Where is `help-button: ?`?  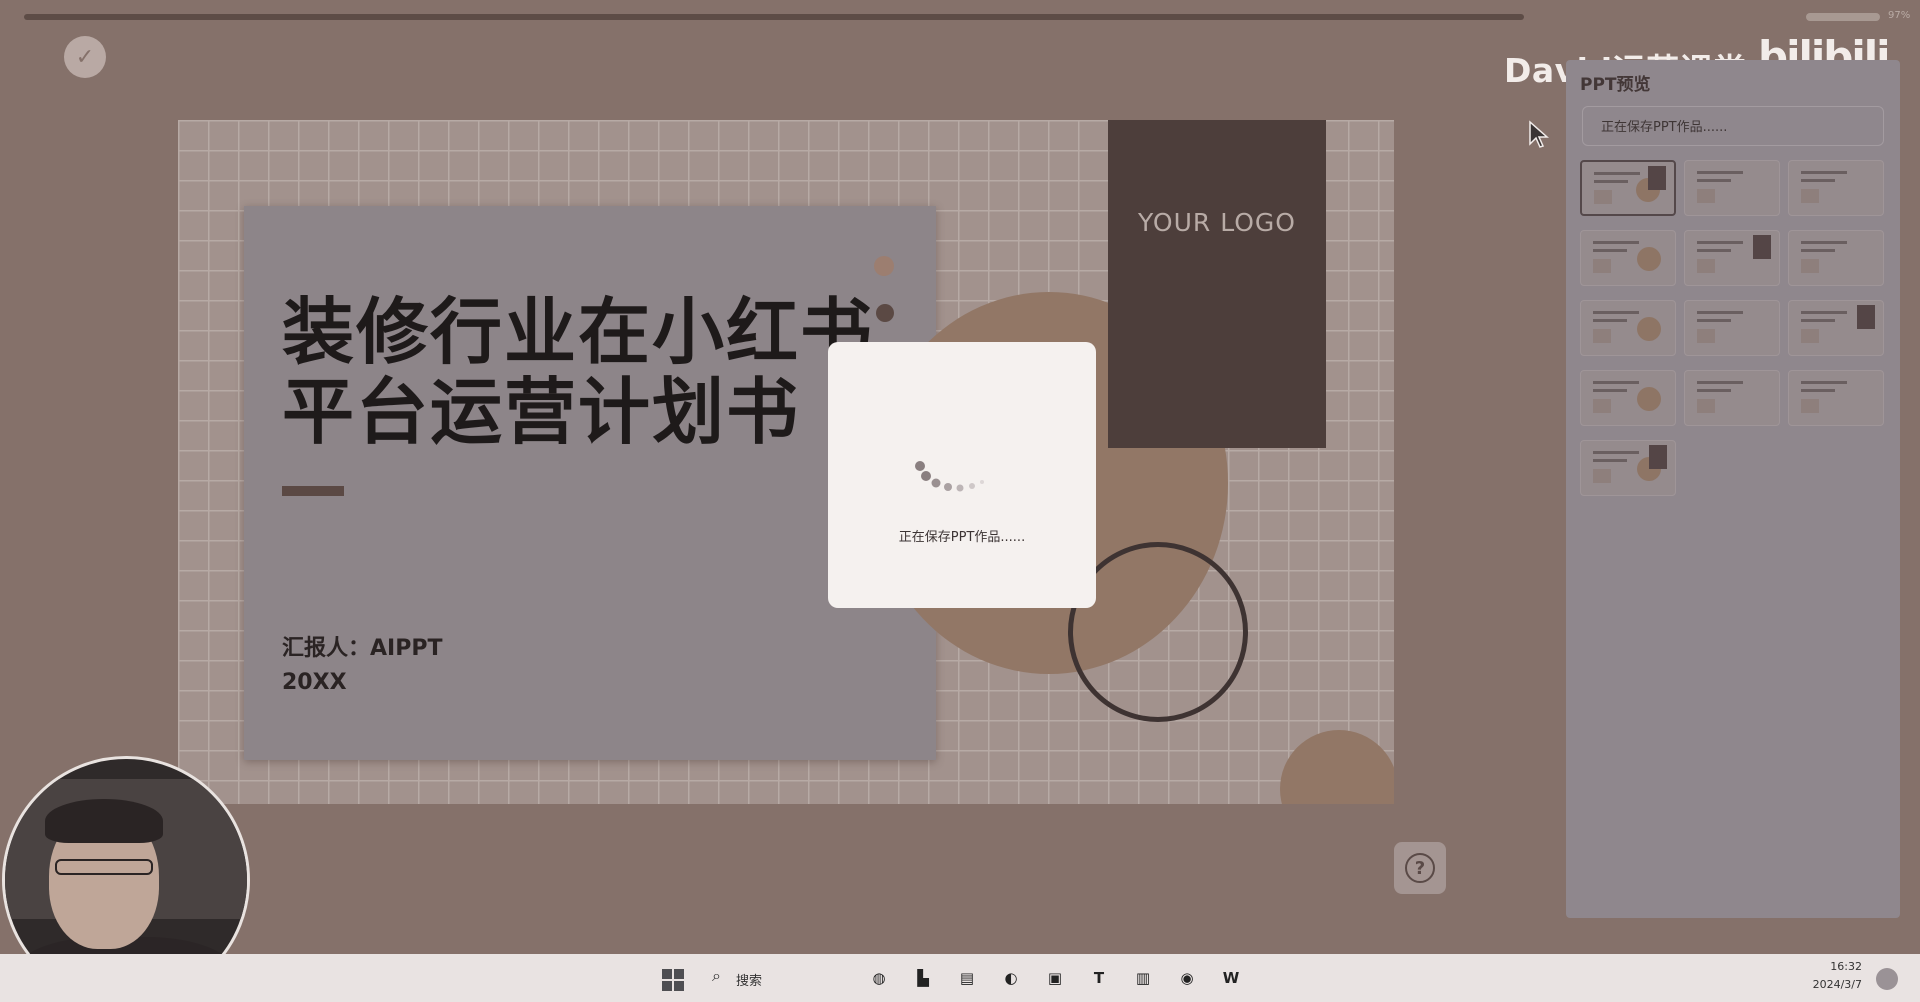
help-button: ? is located at coordinates (1420, 868).